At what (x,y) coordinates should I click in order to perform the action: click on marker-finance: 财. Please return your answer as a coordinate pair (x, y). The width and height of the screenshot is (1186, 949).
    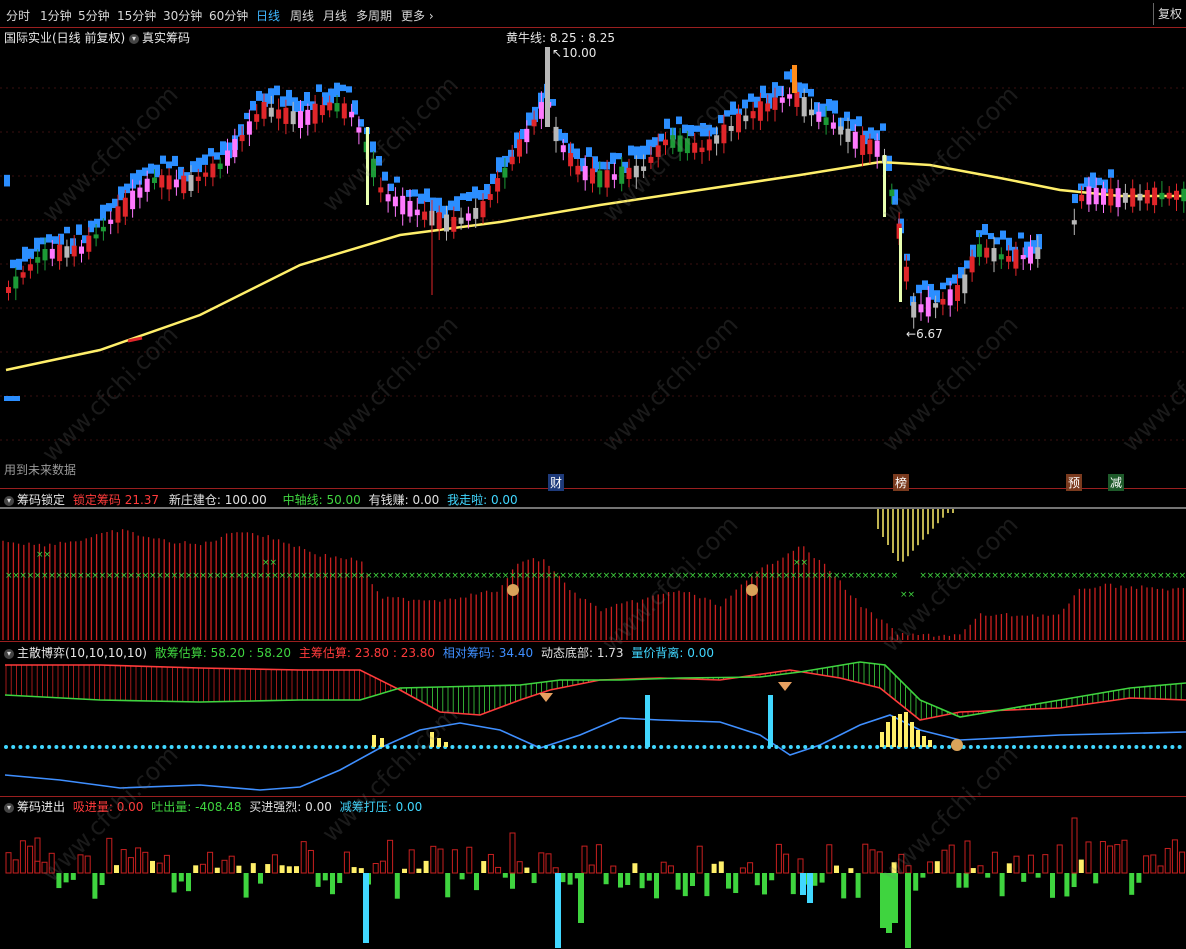
    Looking at the image, I should click on (556, 482).